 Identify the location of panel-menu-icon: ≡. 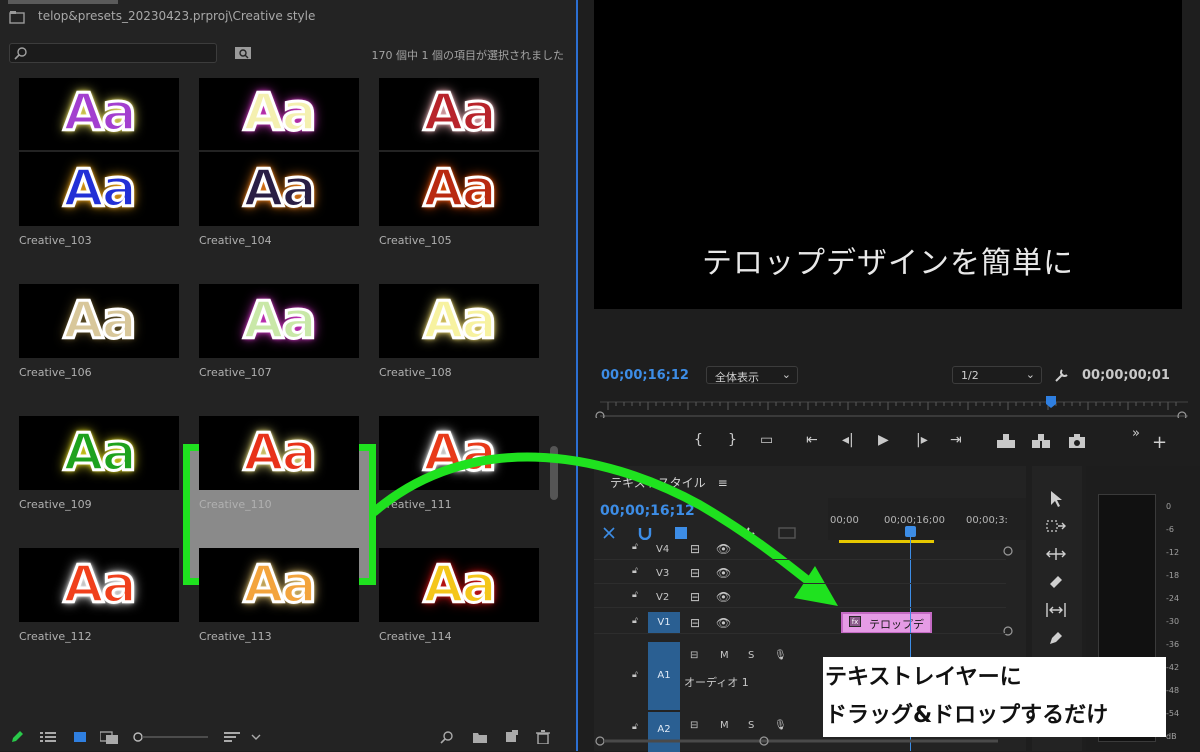
(723, 483).